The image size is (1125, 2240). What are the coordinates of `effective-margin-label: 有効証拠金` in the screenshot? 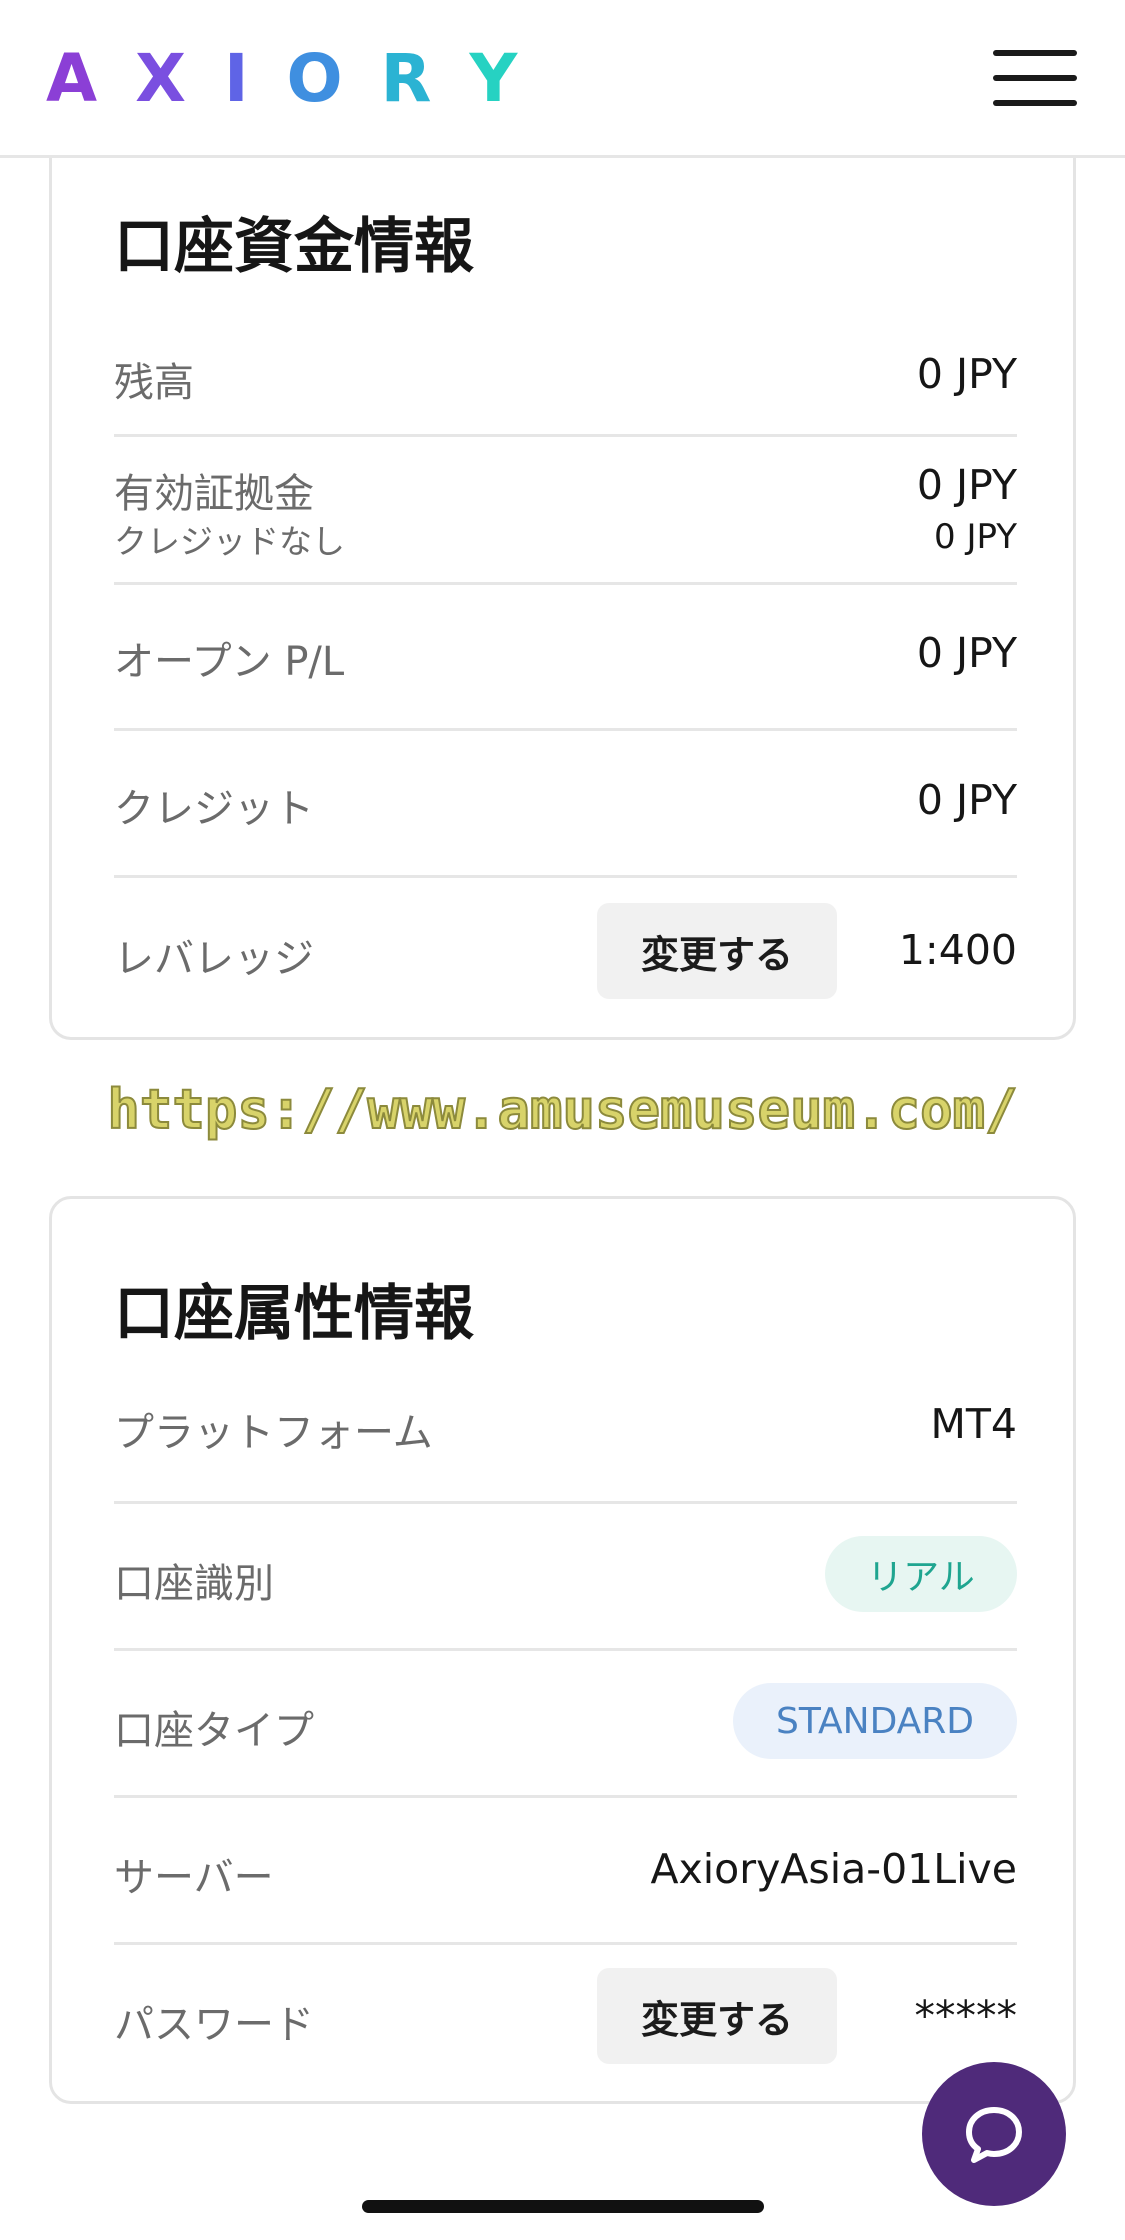 It's located at (214, 494).